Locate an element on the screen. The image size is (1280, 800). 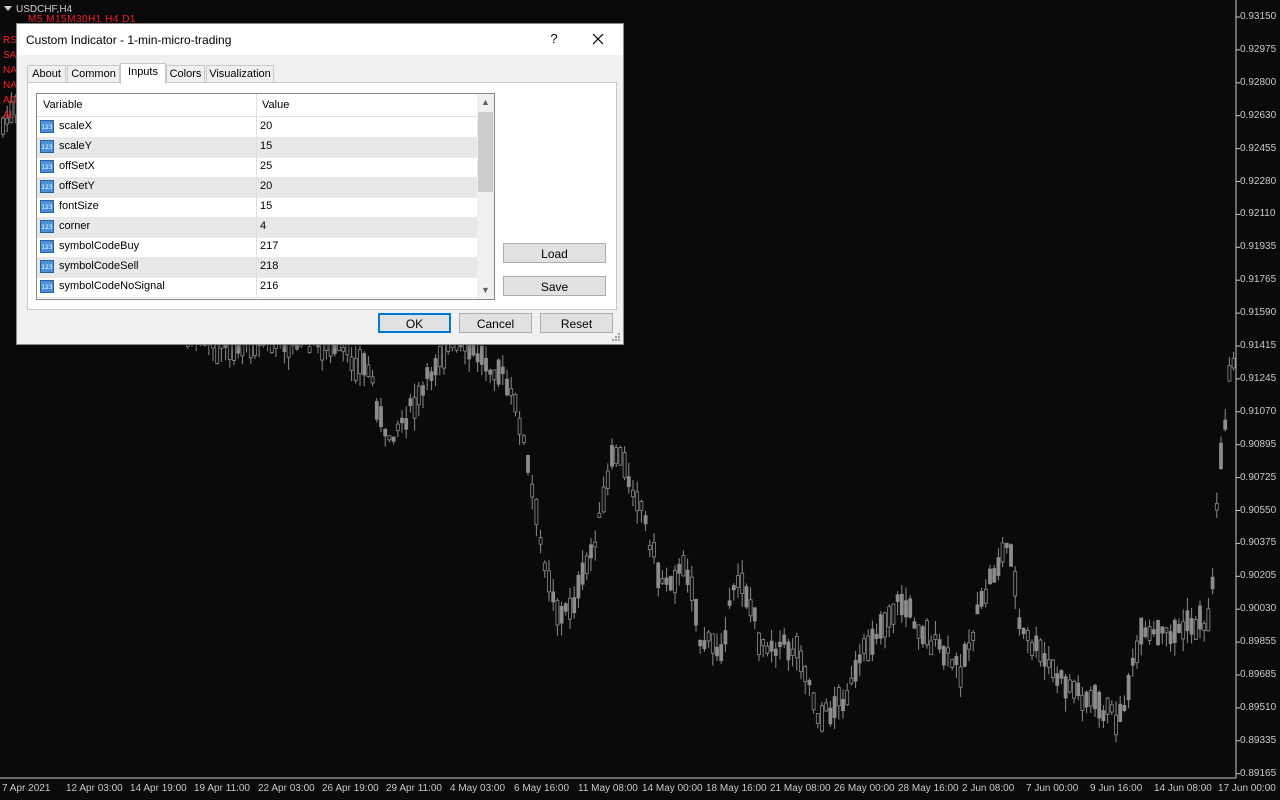
price-label: 0.92630 is located at coordinates (1258, 115).